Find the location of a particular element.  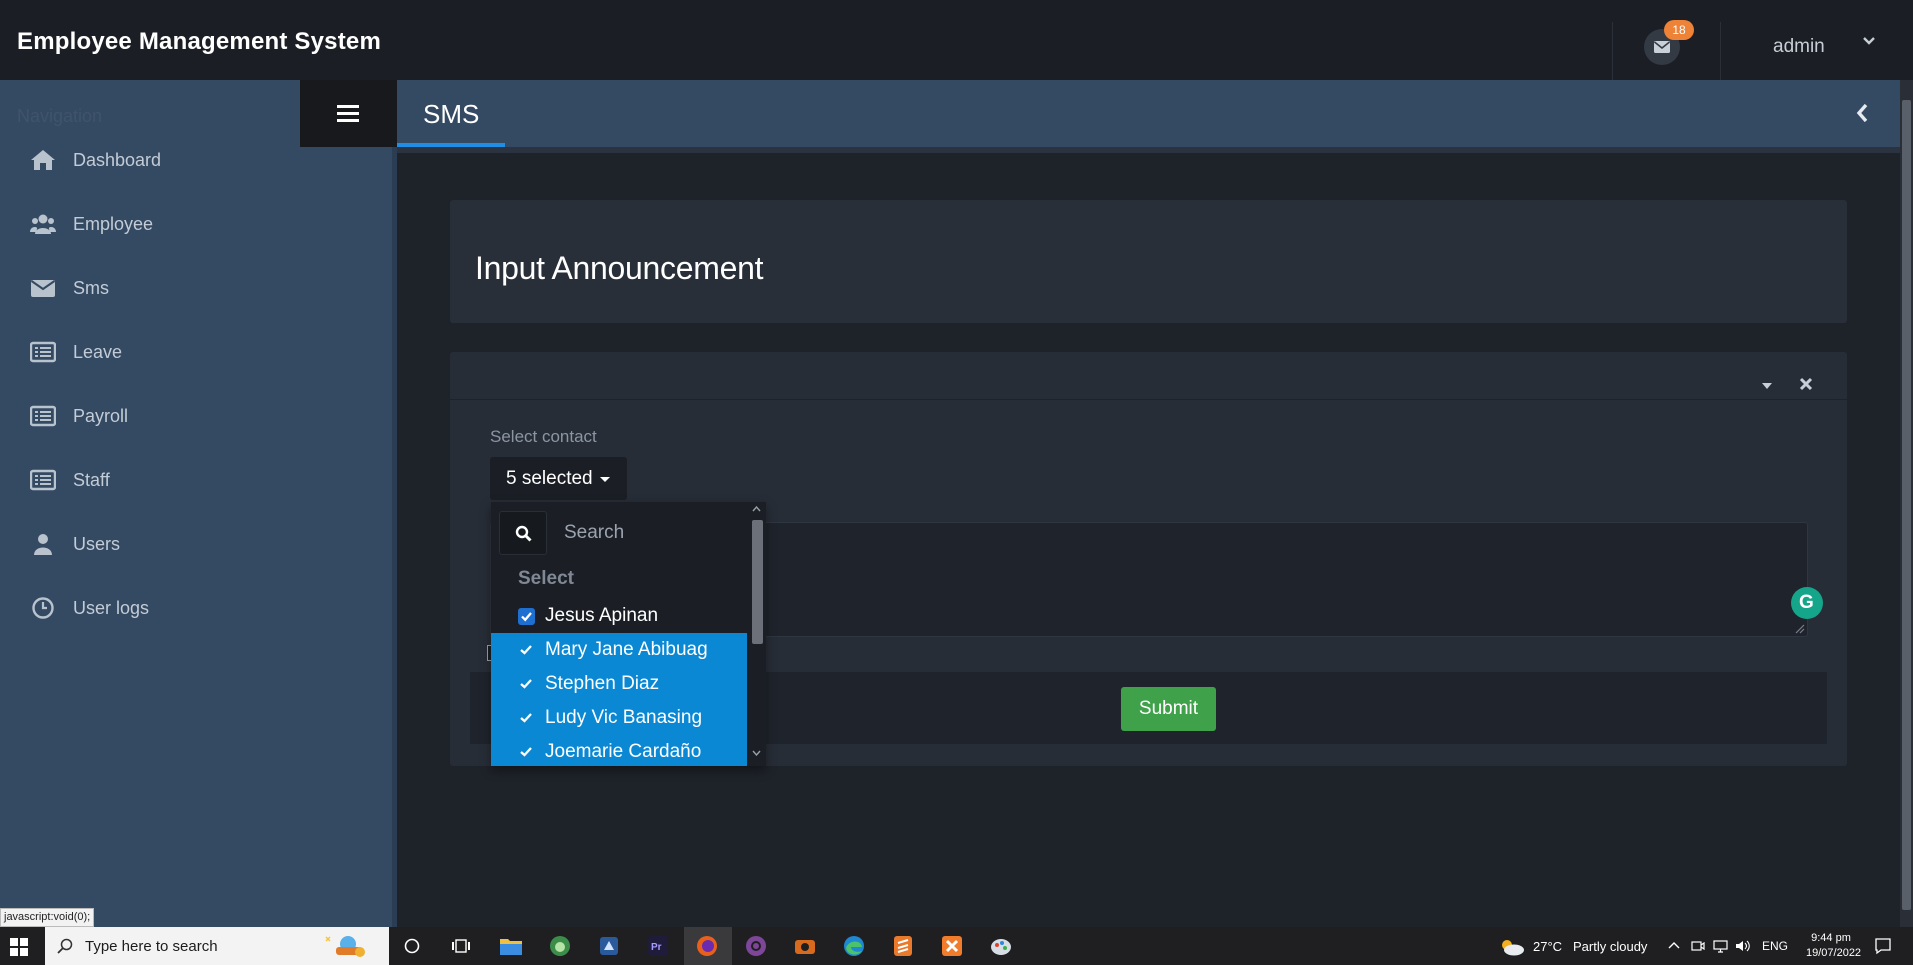

announcement-header-card: Input Announcement is located at coordinates (1148, 261).